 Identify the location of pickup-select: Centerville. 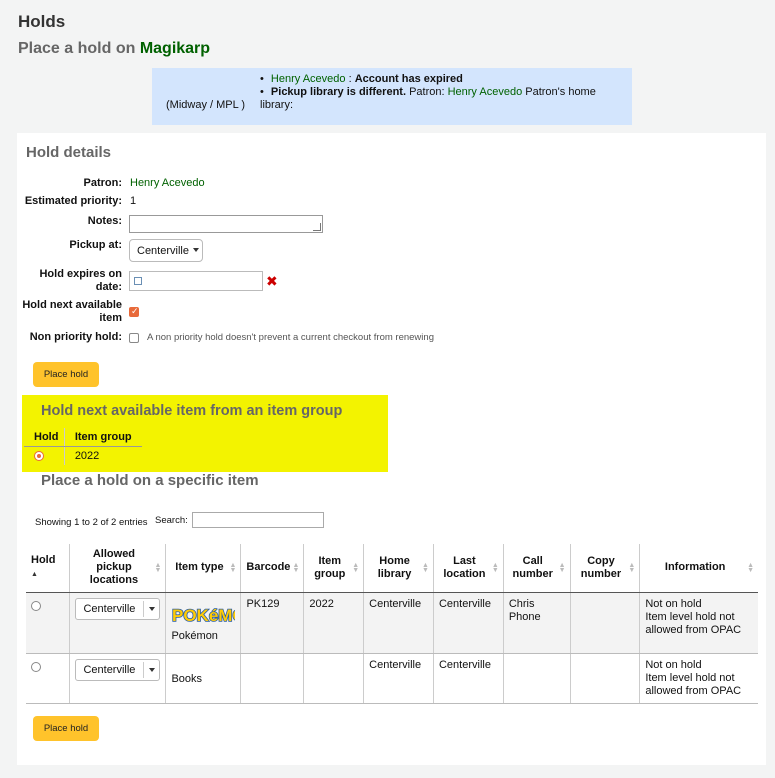
(166, 250).